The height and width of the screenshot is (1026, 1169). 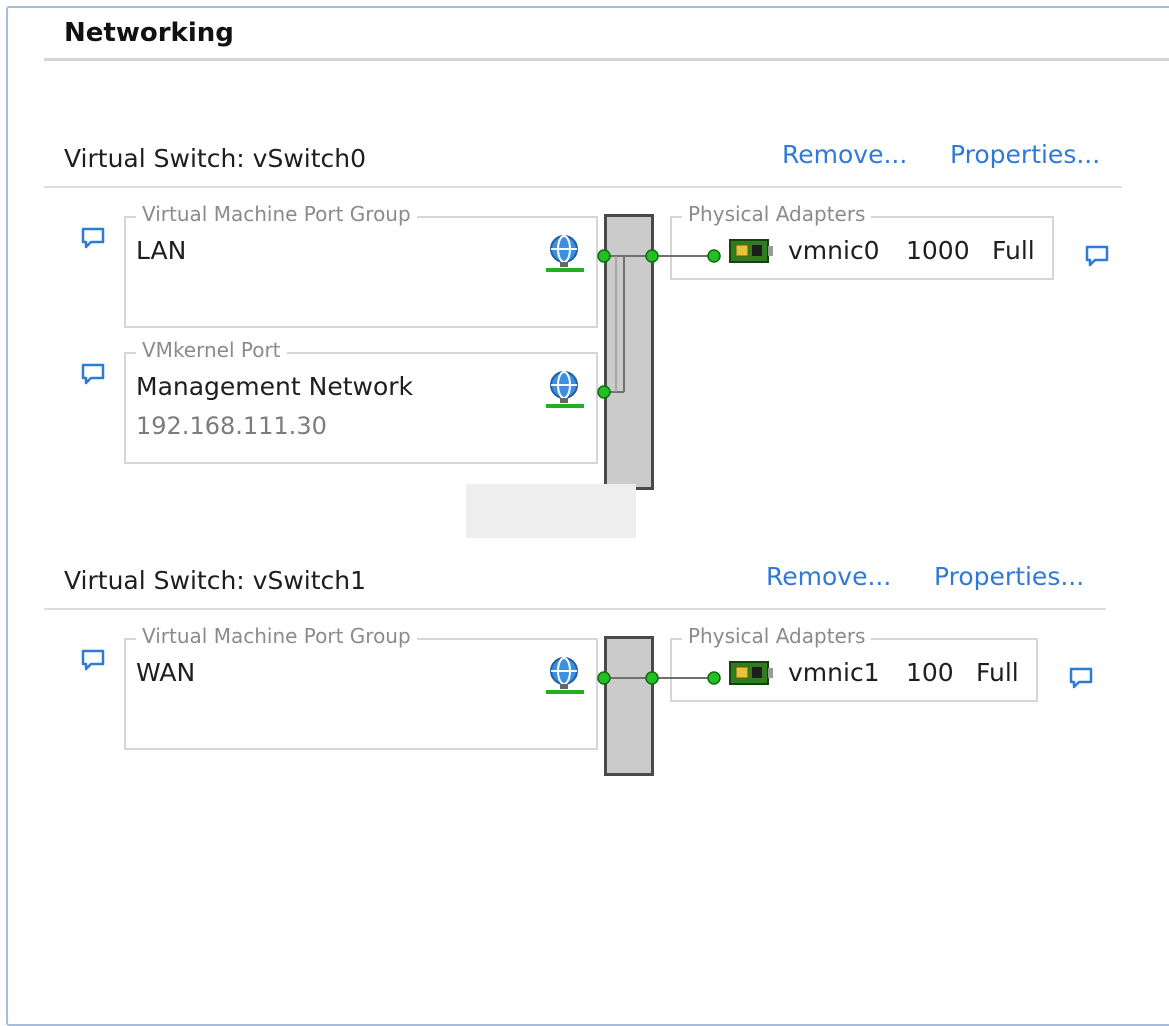 What do you see at coordinates (652, 678) in the screenshot?
I see `vswitch1-uplink-dot` at bounding box center [652, 678].